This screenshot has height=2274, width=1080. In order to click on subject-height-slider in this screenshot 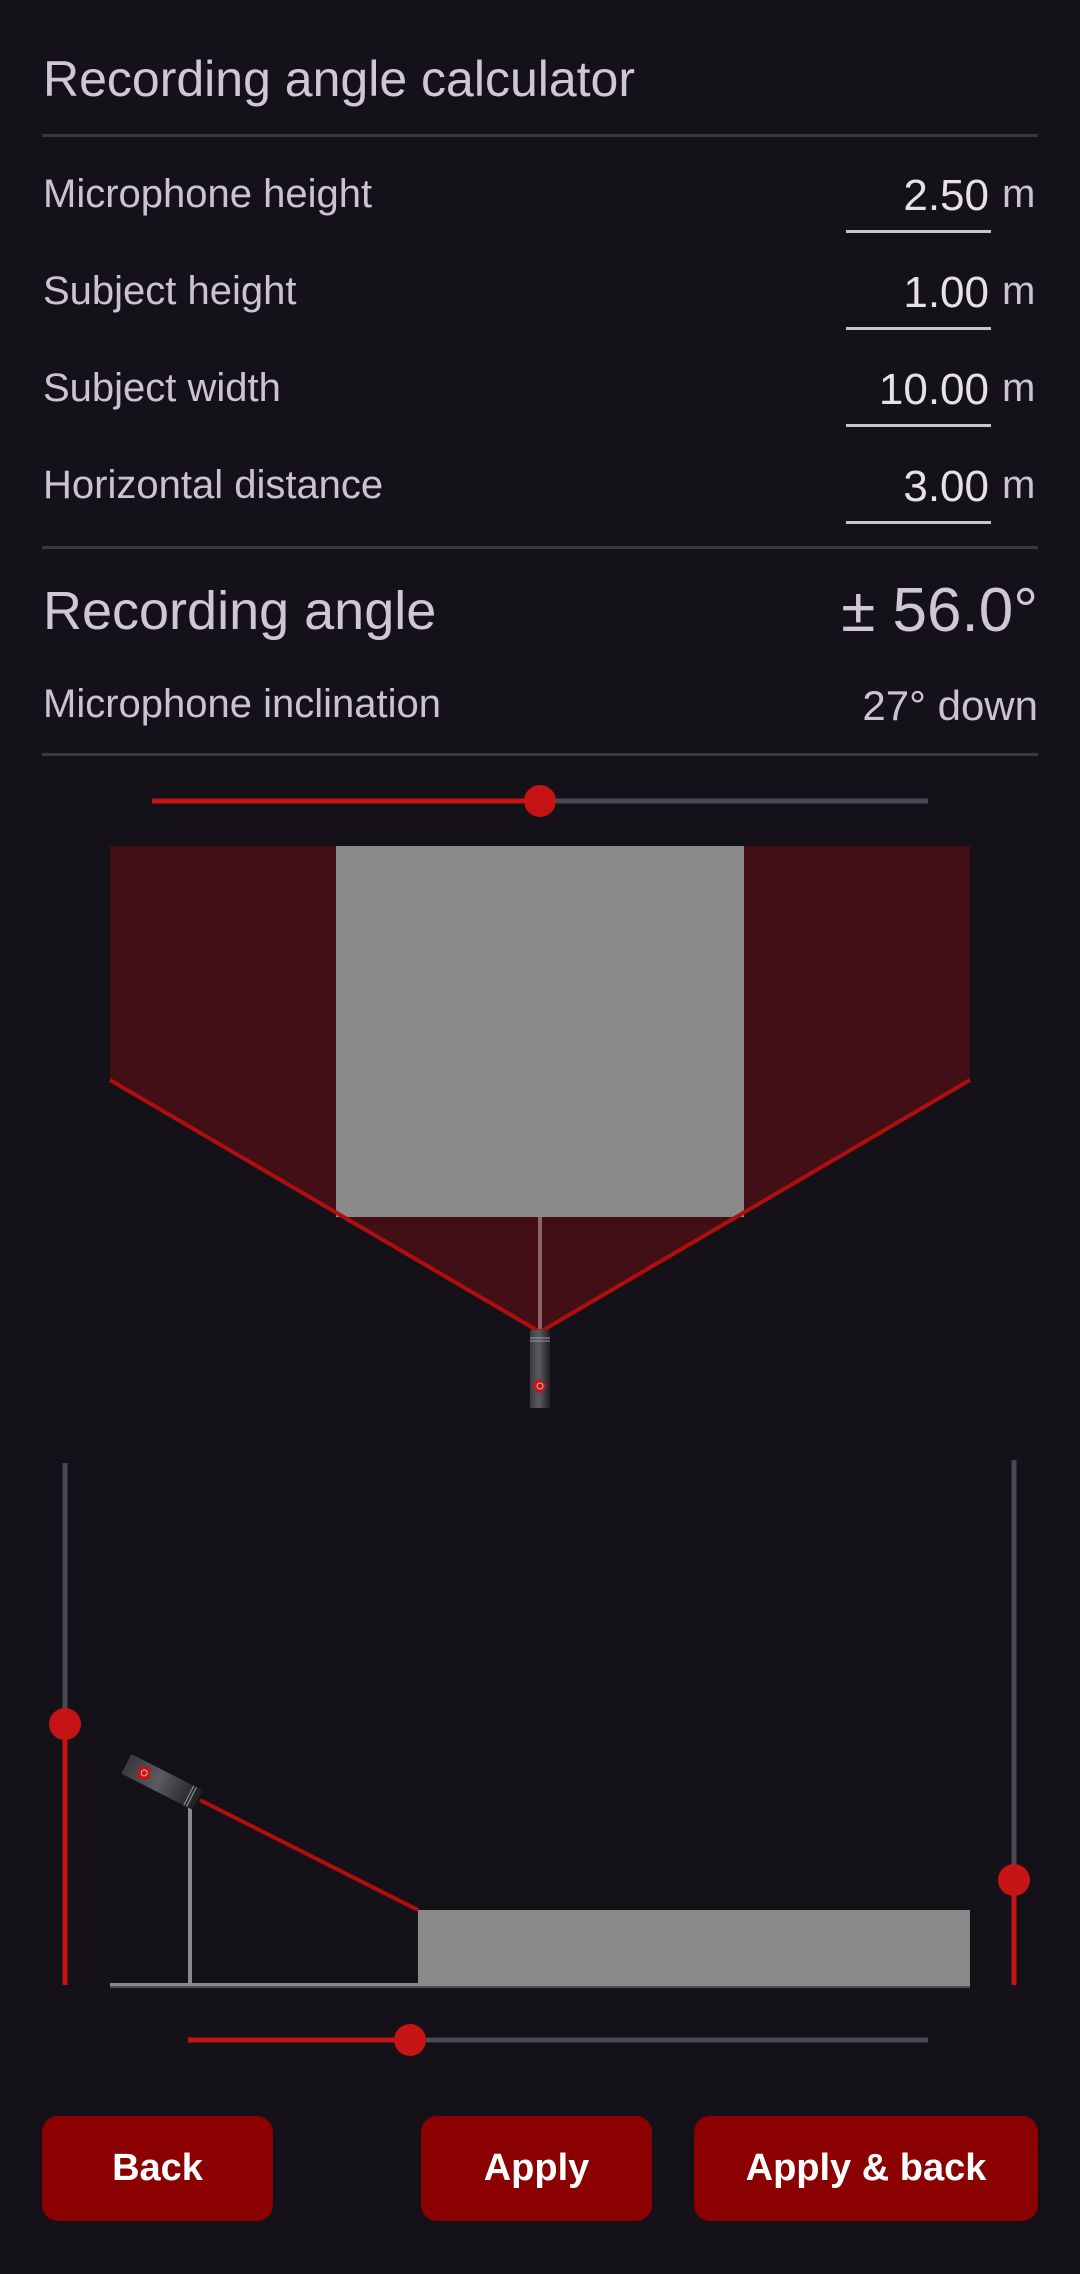, I will do `click(1014, 1722)`.